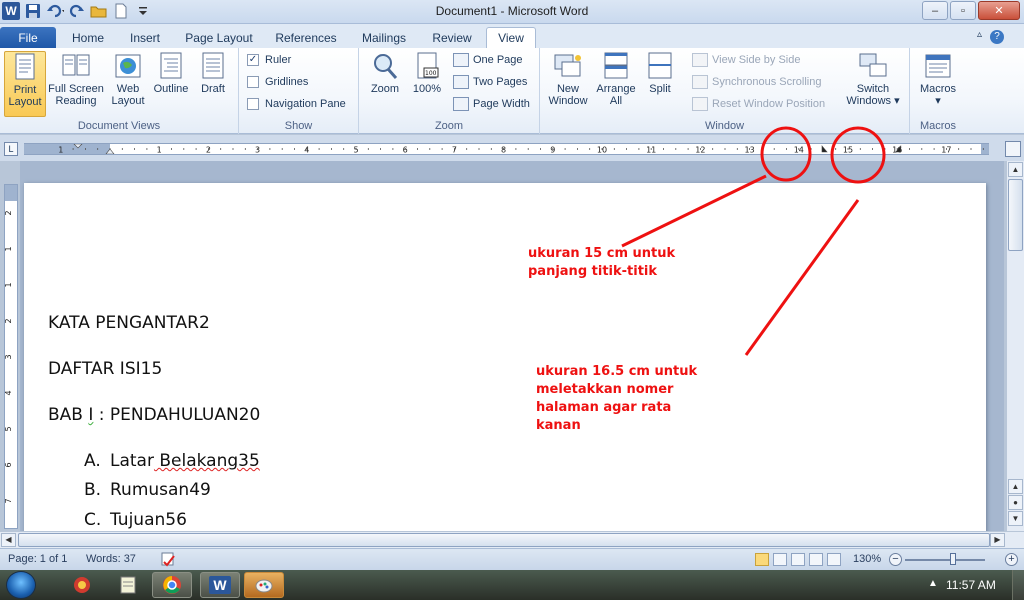  I want to click on draft-view-button, so click(834, 559).